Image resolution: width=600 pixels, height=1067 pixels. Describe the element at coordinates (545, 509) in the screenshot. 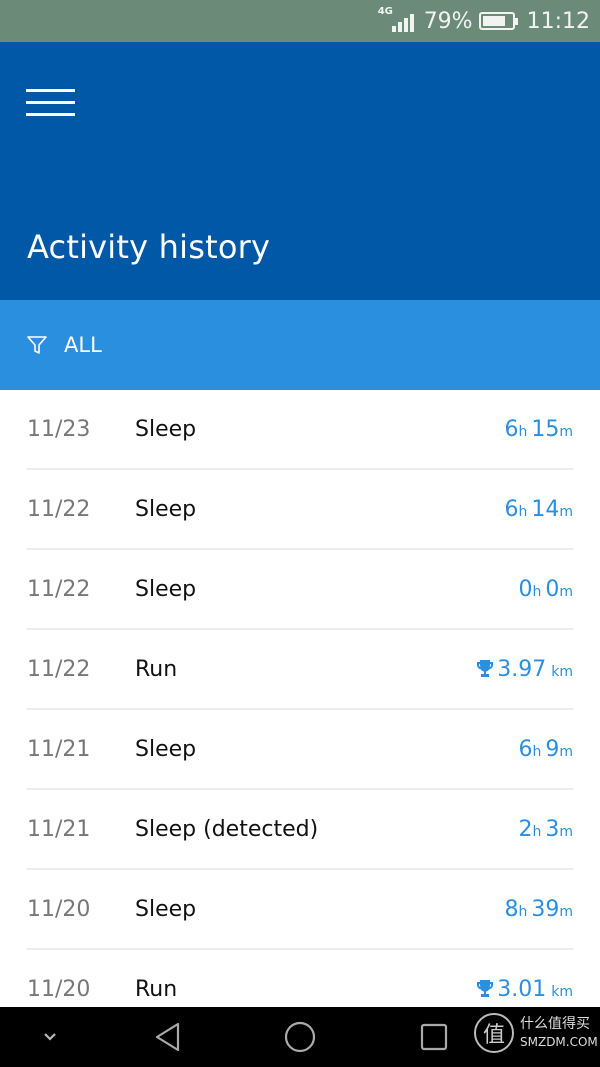

I see `minutes-value: 14` at that location.